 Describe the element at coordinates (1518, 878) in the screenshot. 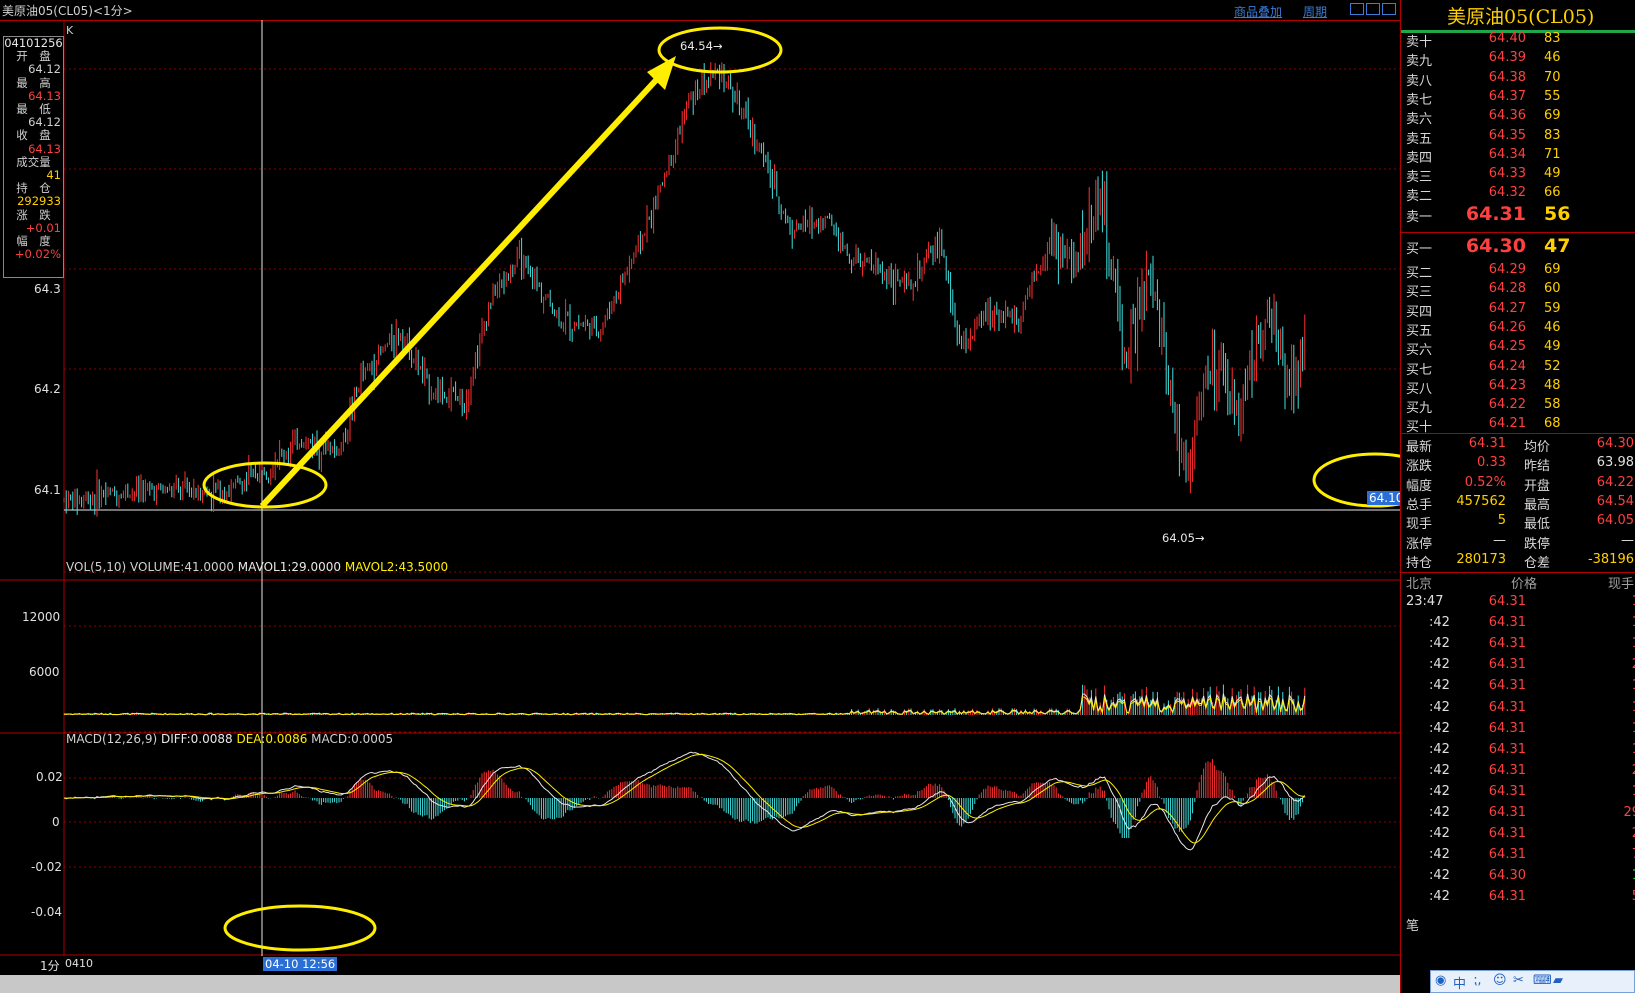

I see `tick-row: :4264.301` at that location.